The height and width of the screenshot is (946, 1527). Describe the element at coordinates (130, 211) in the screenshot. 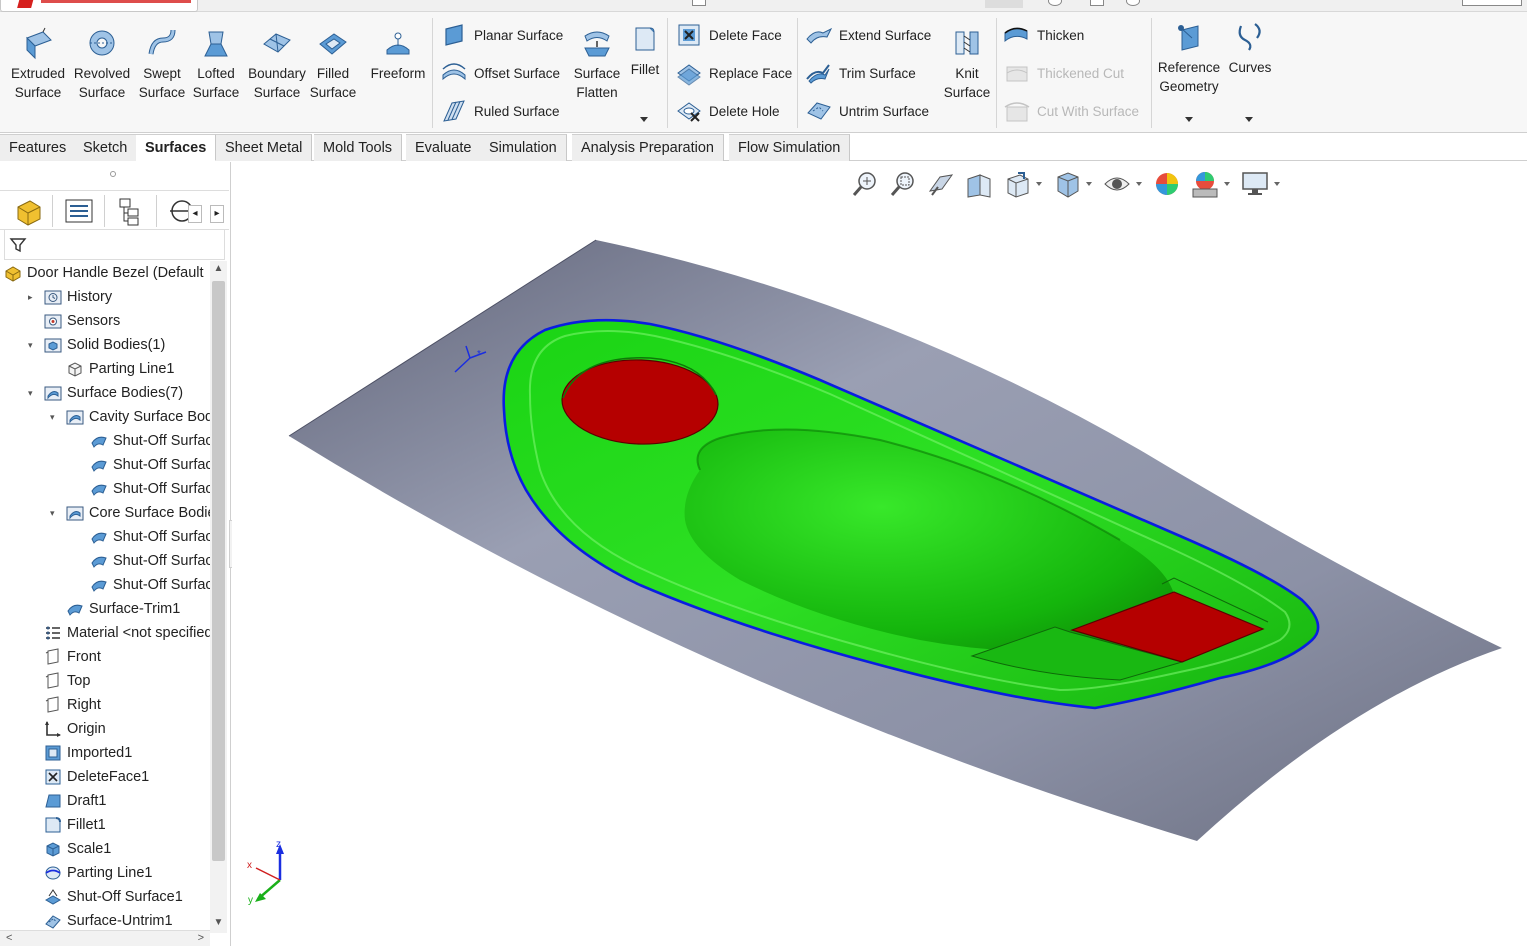

I see `configuration-manager-tab-icon` at that location.